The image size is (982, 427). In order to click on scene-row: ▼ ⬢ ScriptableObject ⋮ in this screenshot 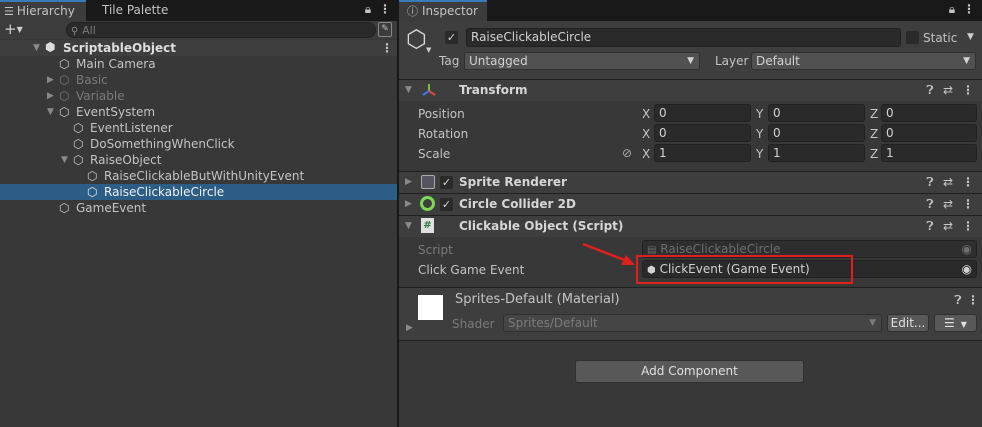, I will do `click(198, 48)`.